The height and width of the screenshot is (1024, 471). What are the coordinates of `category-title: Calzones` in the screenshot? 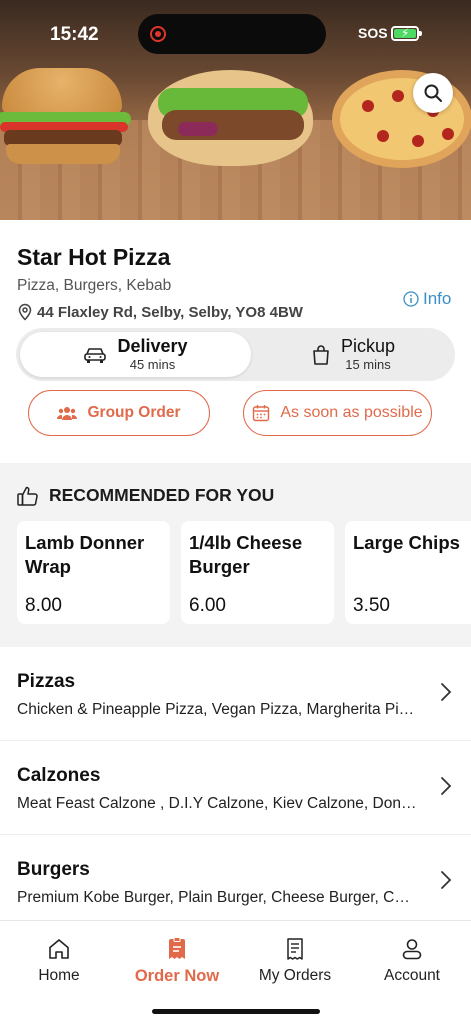 It's located at (59, 775).